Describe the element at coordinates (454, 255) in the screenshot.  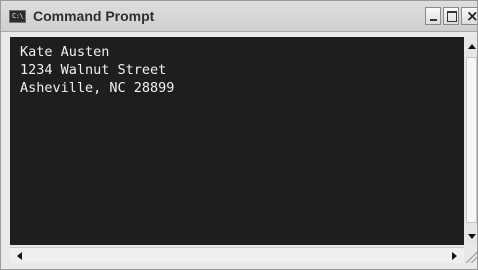
I see `scroll-right-arrow-icon` at that location.